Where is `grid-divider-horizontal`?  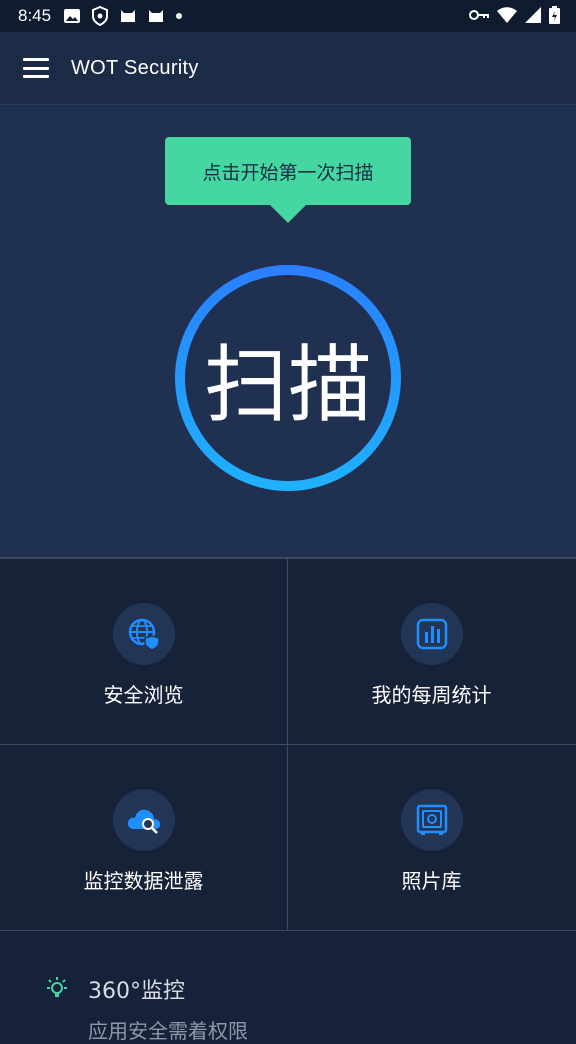
grid-divider-horizontal is located at coordinates (288, 744).